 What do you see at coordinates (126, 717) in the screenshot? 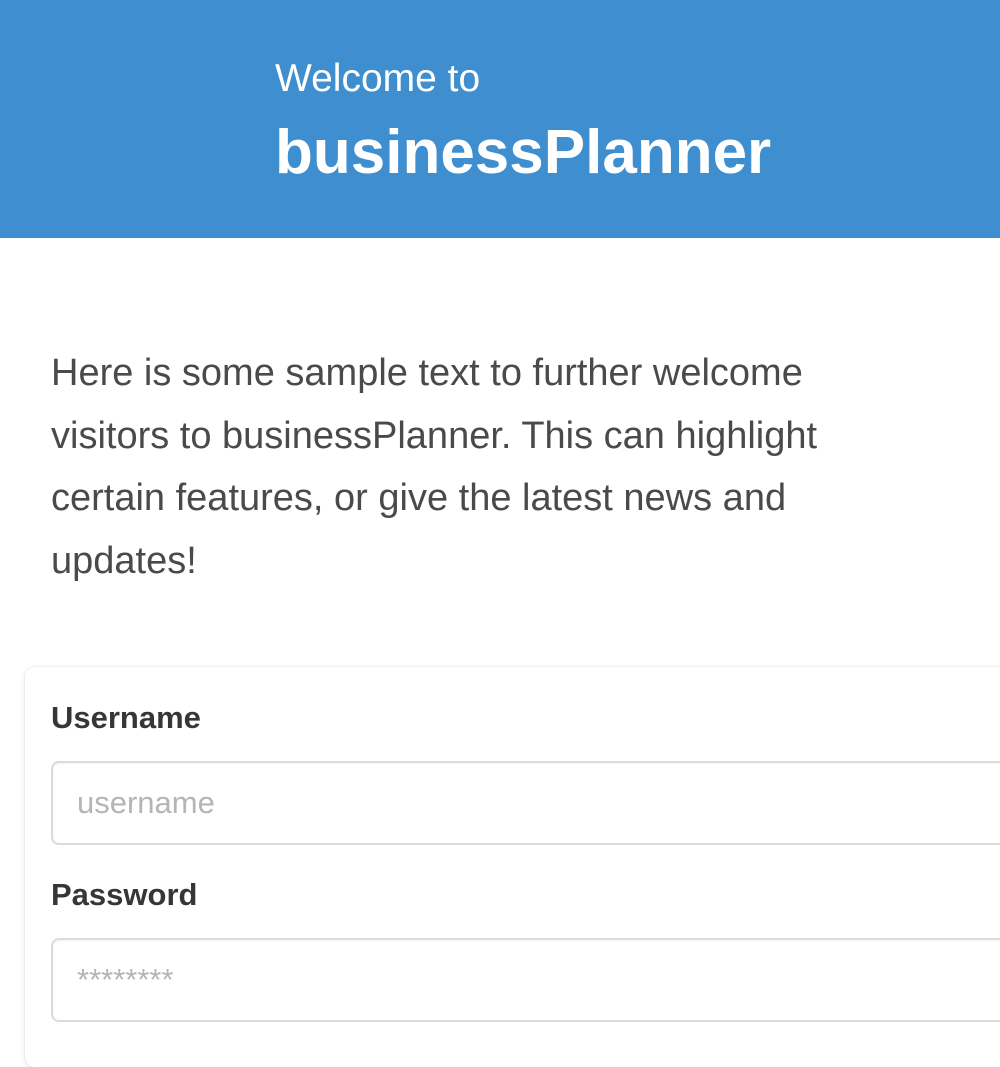
I see `username-label: Username` at bounding box center [126, 717].